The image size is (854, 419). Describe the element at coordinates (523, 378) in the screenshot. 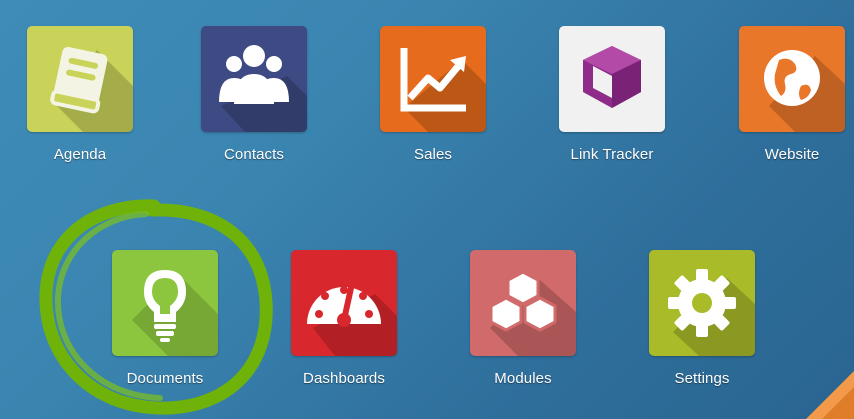

I see `app-label: Modules` at that location.